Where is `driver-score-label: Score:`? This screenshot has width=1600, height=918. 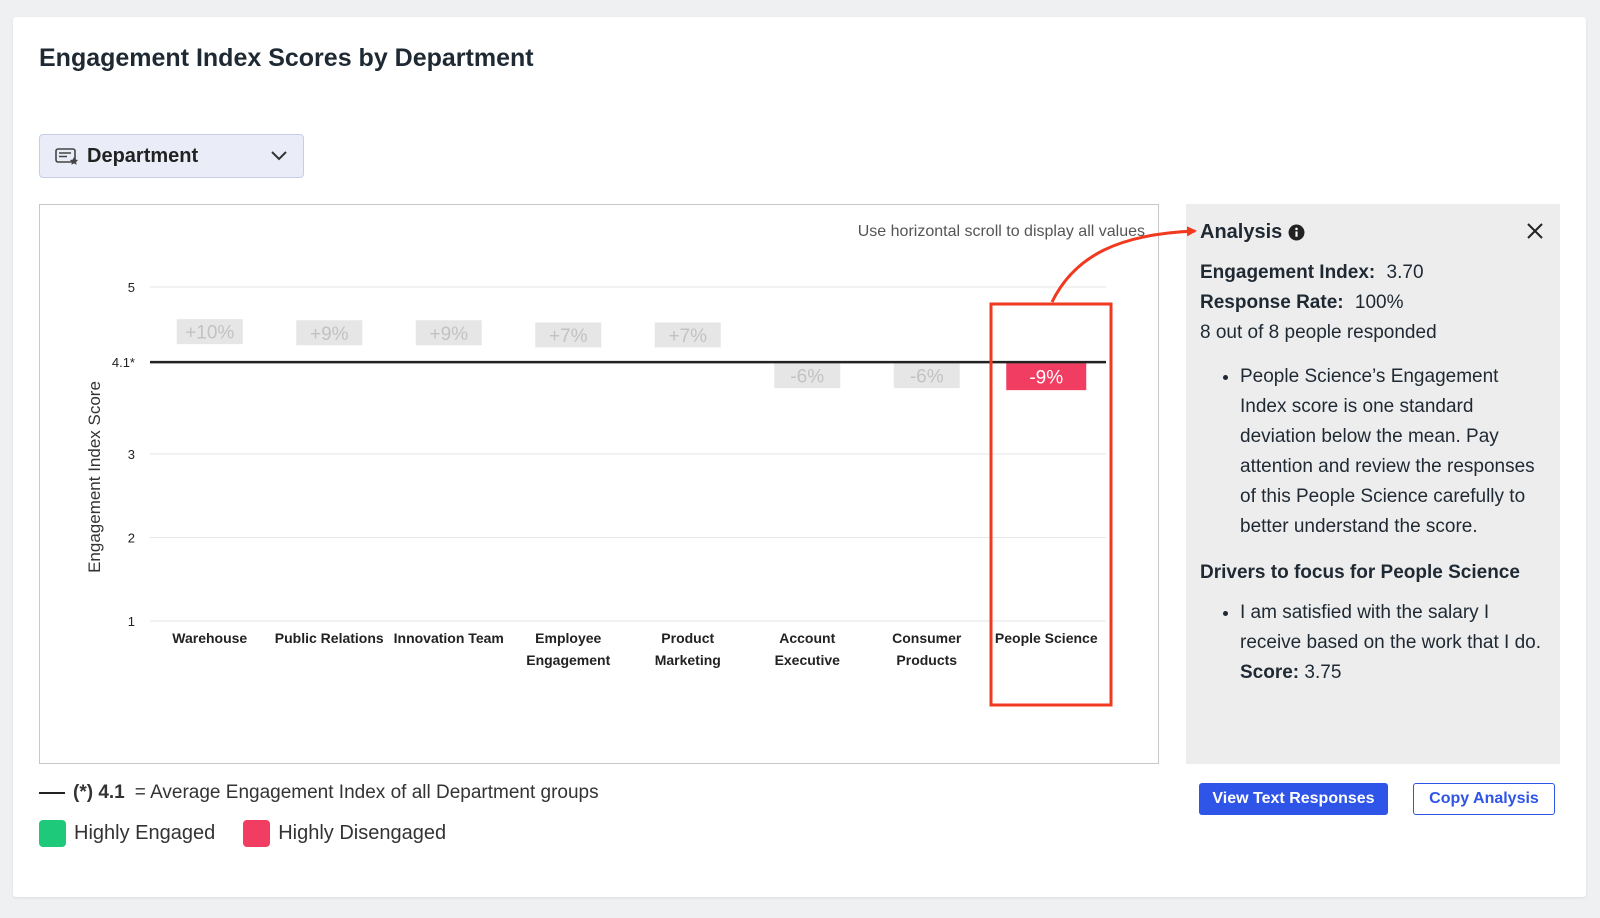 driver-score-label: Score: is located at coordinates (1270, 672).